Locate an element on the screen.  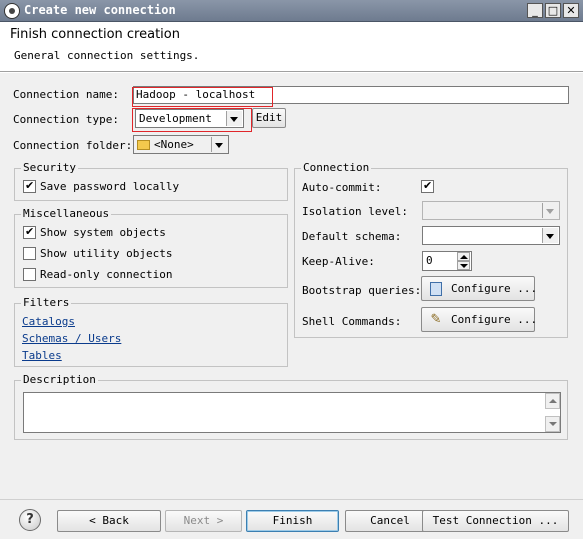
shell-commands-label: Shell Commands: is located at coordinates (352, 321).